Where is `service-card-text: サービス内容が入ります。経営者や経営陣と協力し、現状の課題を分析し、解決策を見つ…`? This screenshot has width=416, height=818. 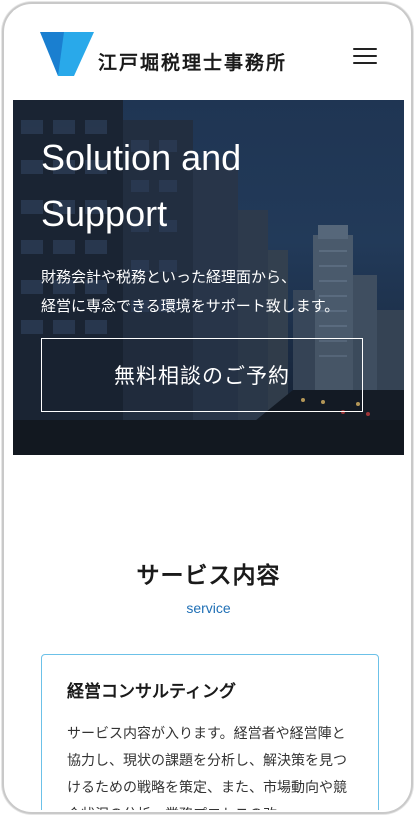 service-card-text: サービス内容が入ります。経営者や経営陣と協力し、現状の課題を分析し、解決策を見つ… is located at coordinates (207, 768).